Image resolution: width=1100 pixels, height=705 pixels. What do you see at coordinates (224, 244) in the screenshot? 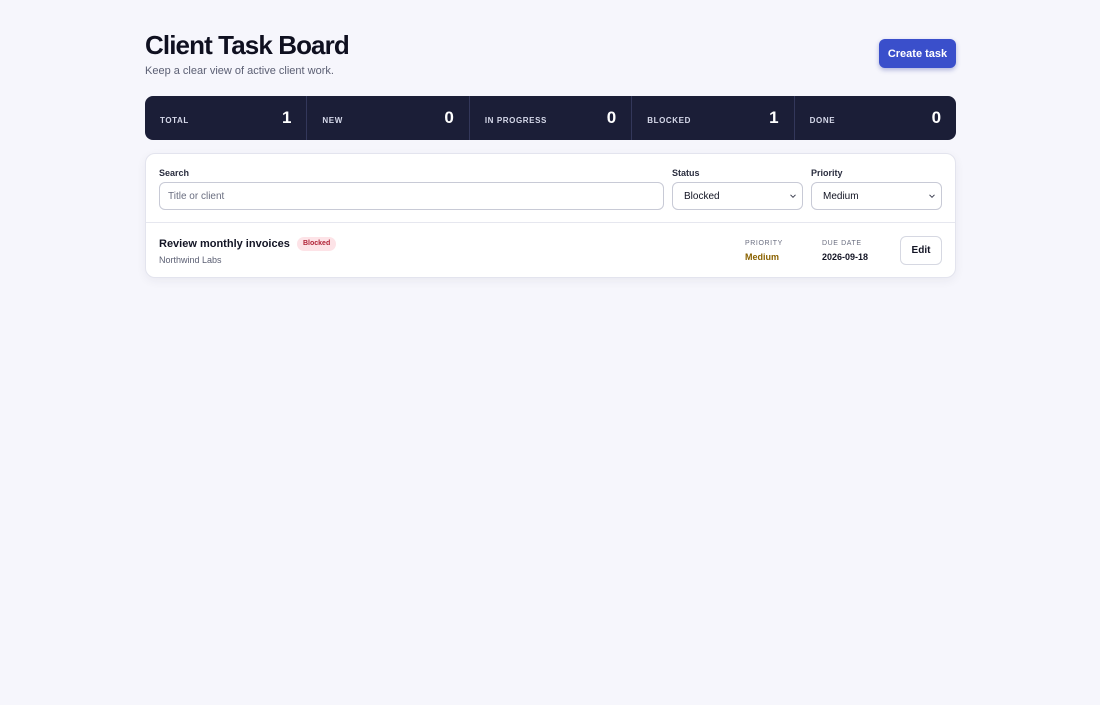
I see `task-title: Review monthly invoices` at bounding box center [224, 244].